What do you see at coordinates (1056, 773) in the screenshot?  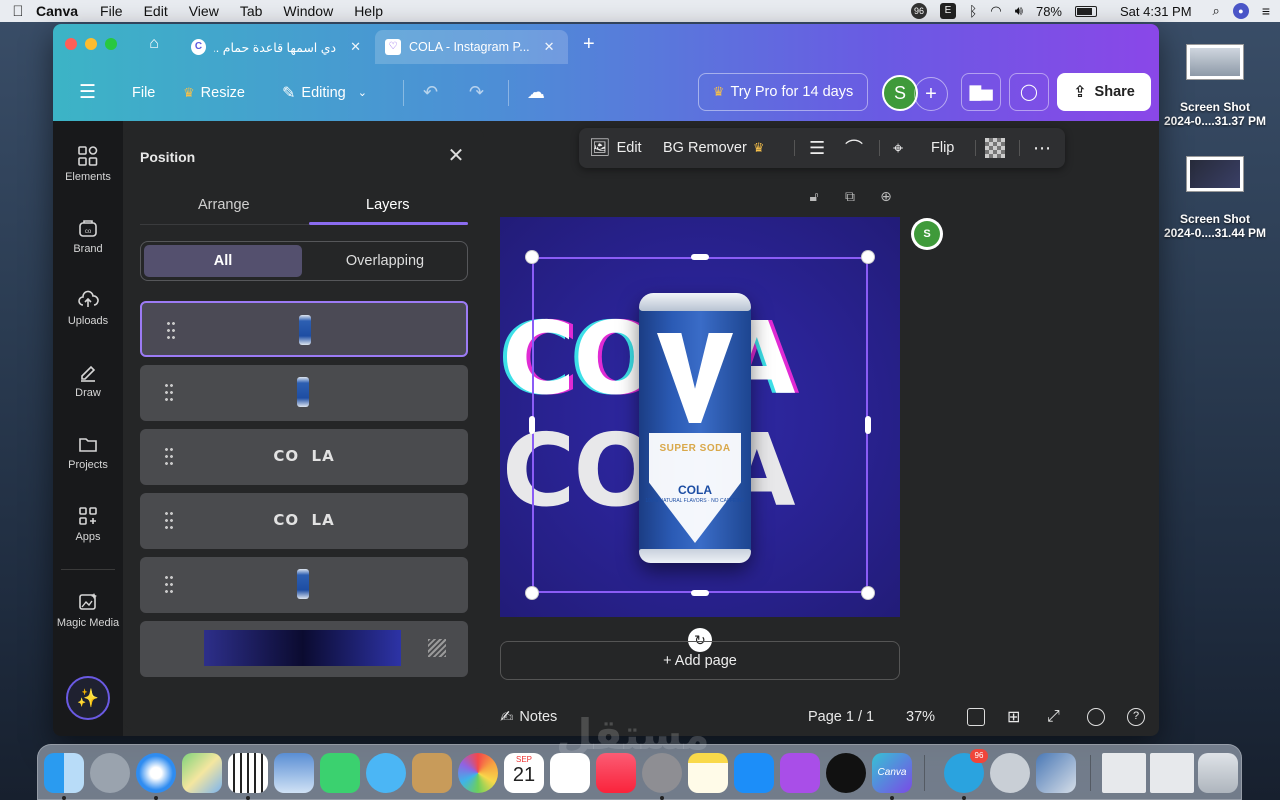 I see `image-capture-icon` at bounding box center [1056, 773].